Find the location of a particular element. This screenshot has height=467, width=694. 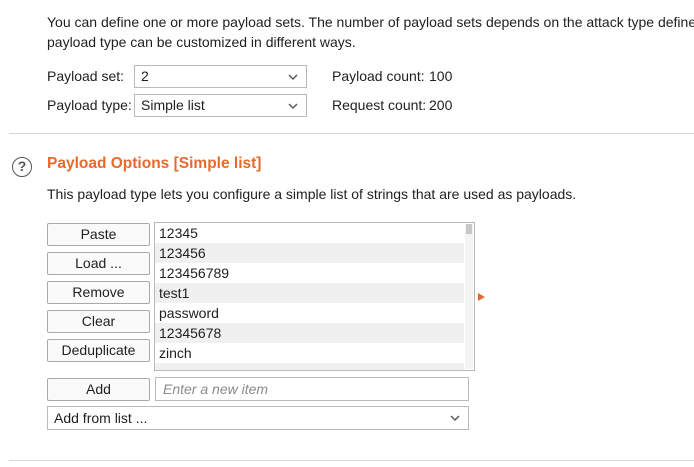

deduplicate-button: Deduplicate is located at coordinates (98, 350).